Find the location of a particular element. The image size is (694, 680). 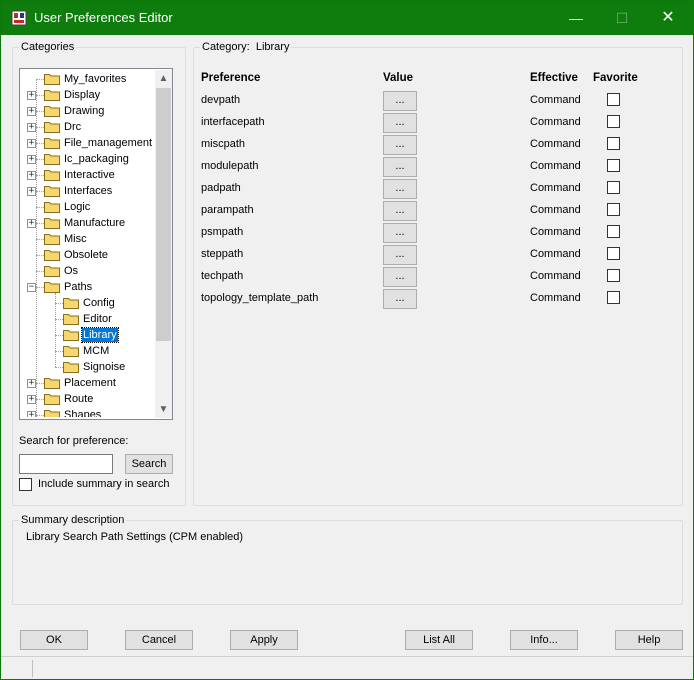

tree-item: Config is located at coordinates (88, 303).